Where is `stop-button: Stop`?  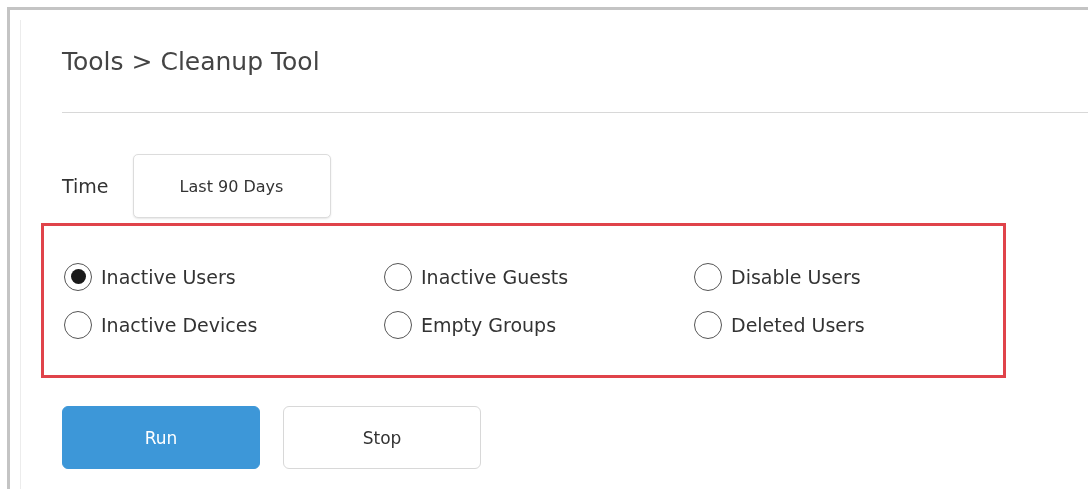
stop-button: Stop is located at coordinates (382, 437).